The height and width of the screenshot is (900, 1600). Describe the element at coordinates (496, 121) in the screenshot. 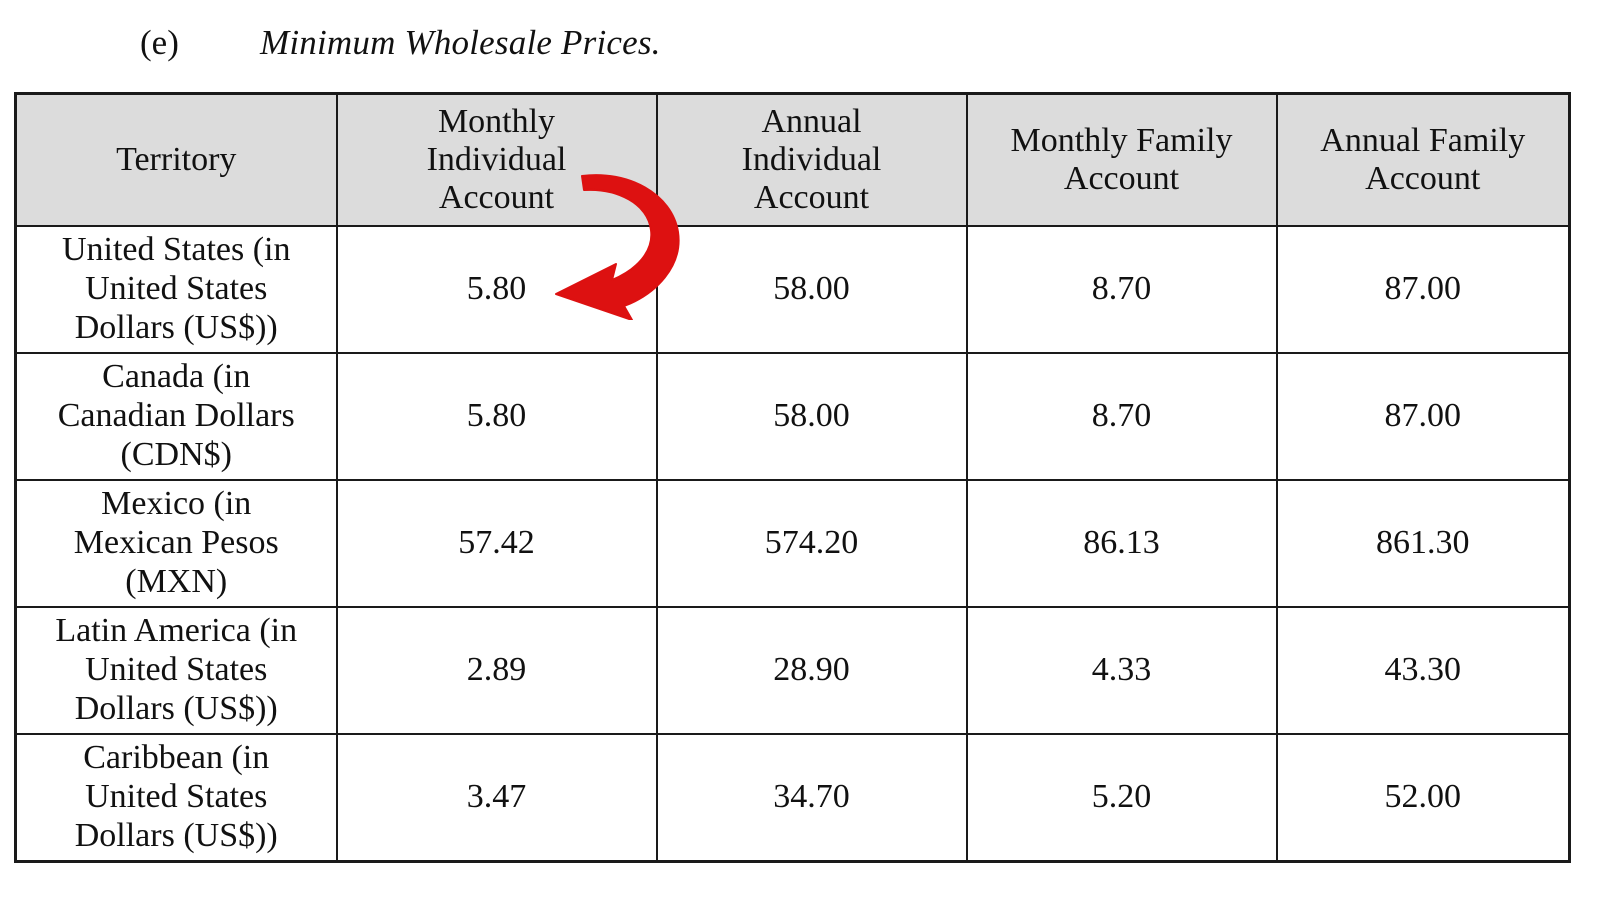

I see `header-line: Monthly` at that location.